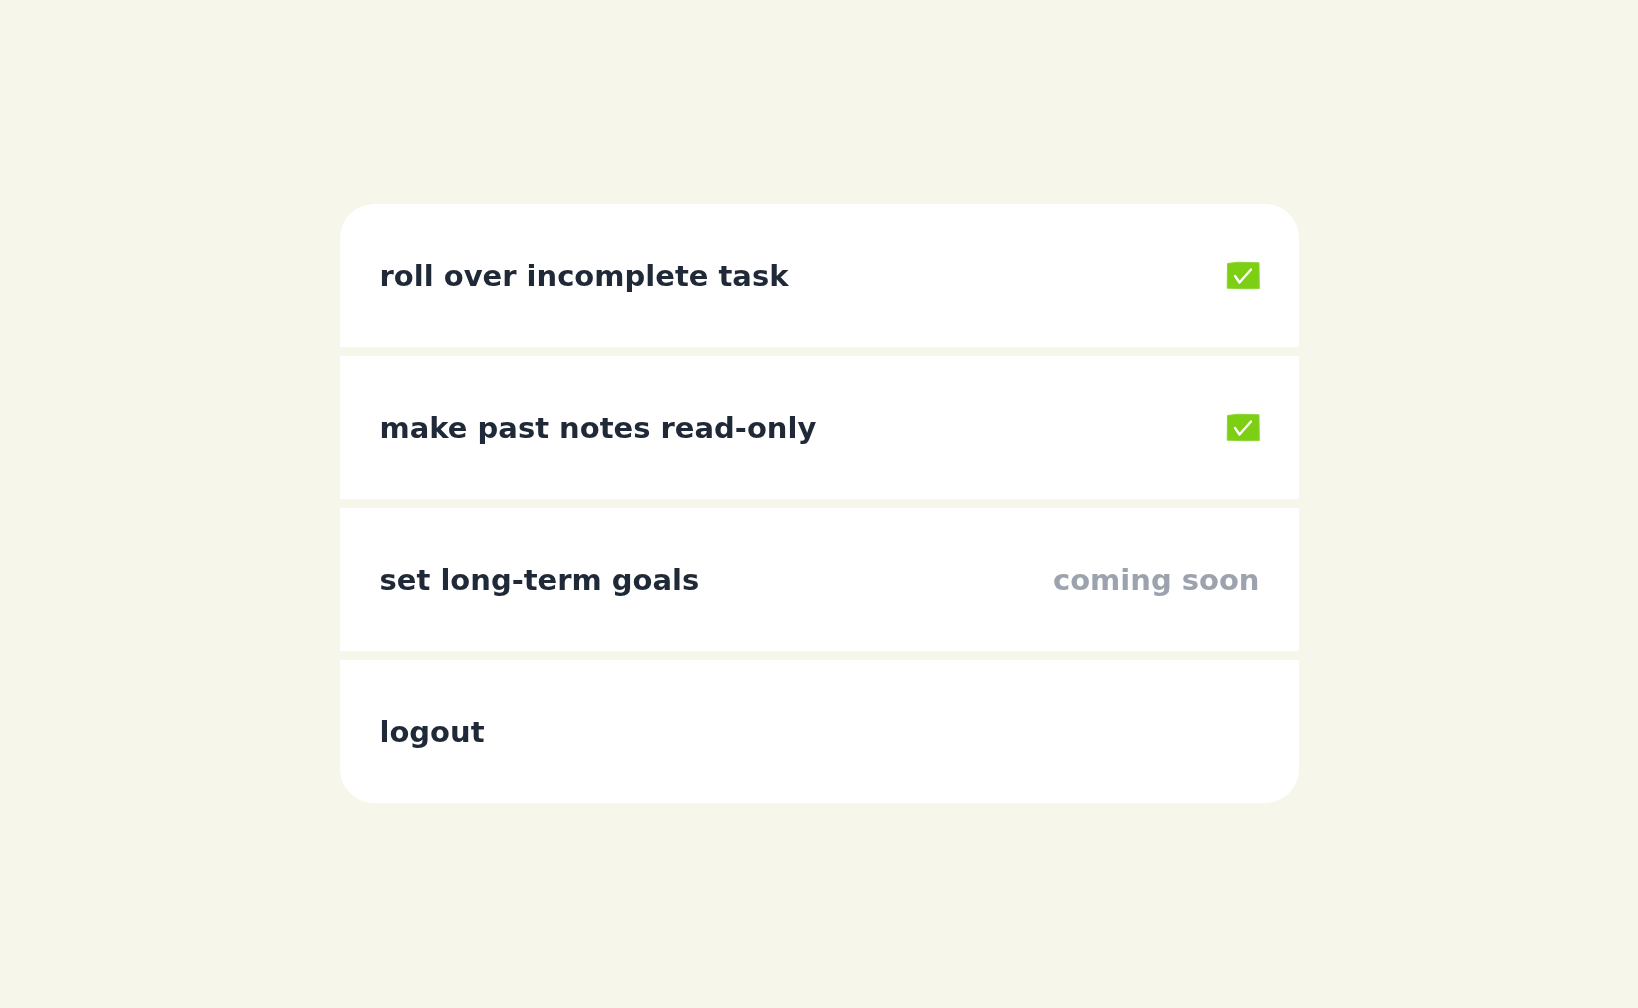 This screenshot has height=1008, width=1638. Describe the element at coordinates (584, 275) in the screenshot. I see `setting-label: roll over incomplete task` at that location.